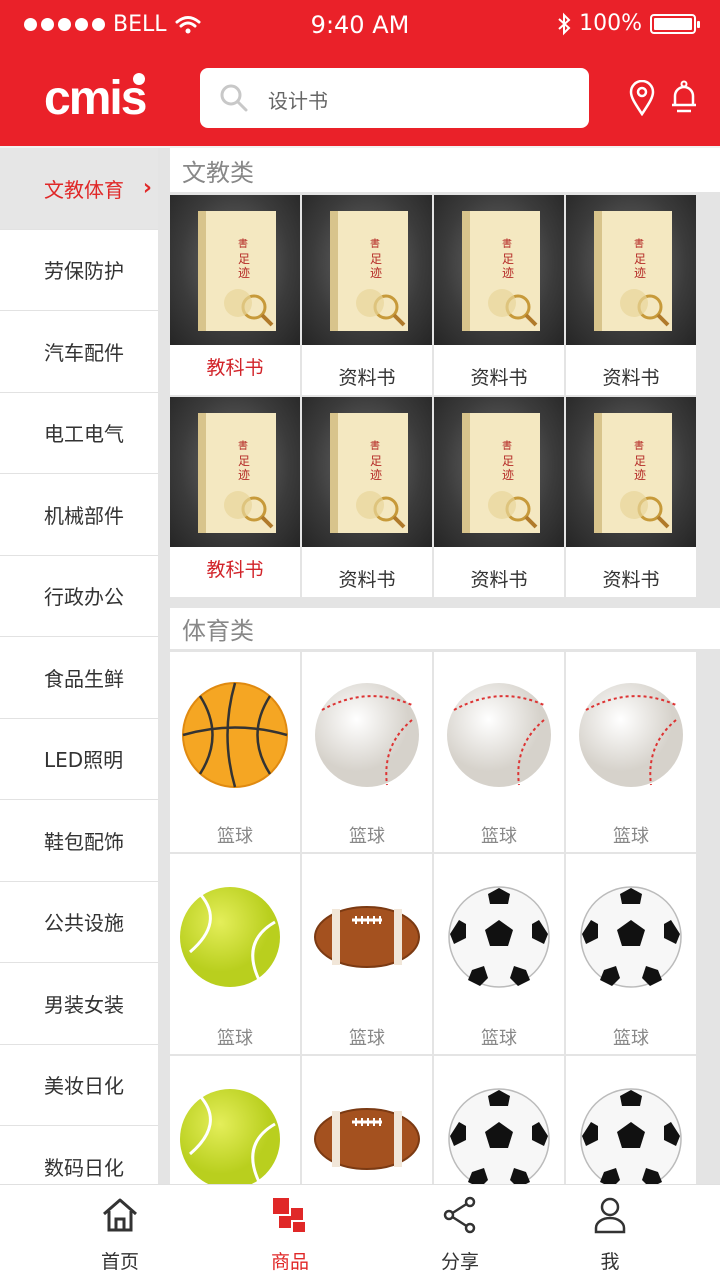 The image size is (720, 1280). What do you see at coordinates (459, 1215) in the screenshot?
I see `share-icon` at bounding box center [459, 1215].